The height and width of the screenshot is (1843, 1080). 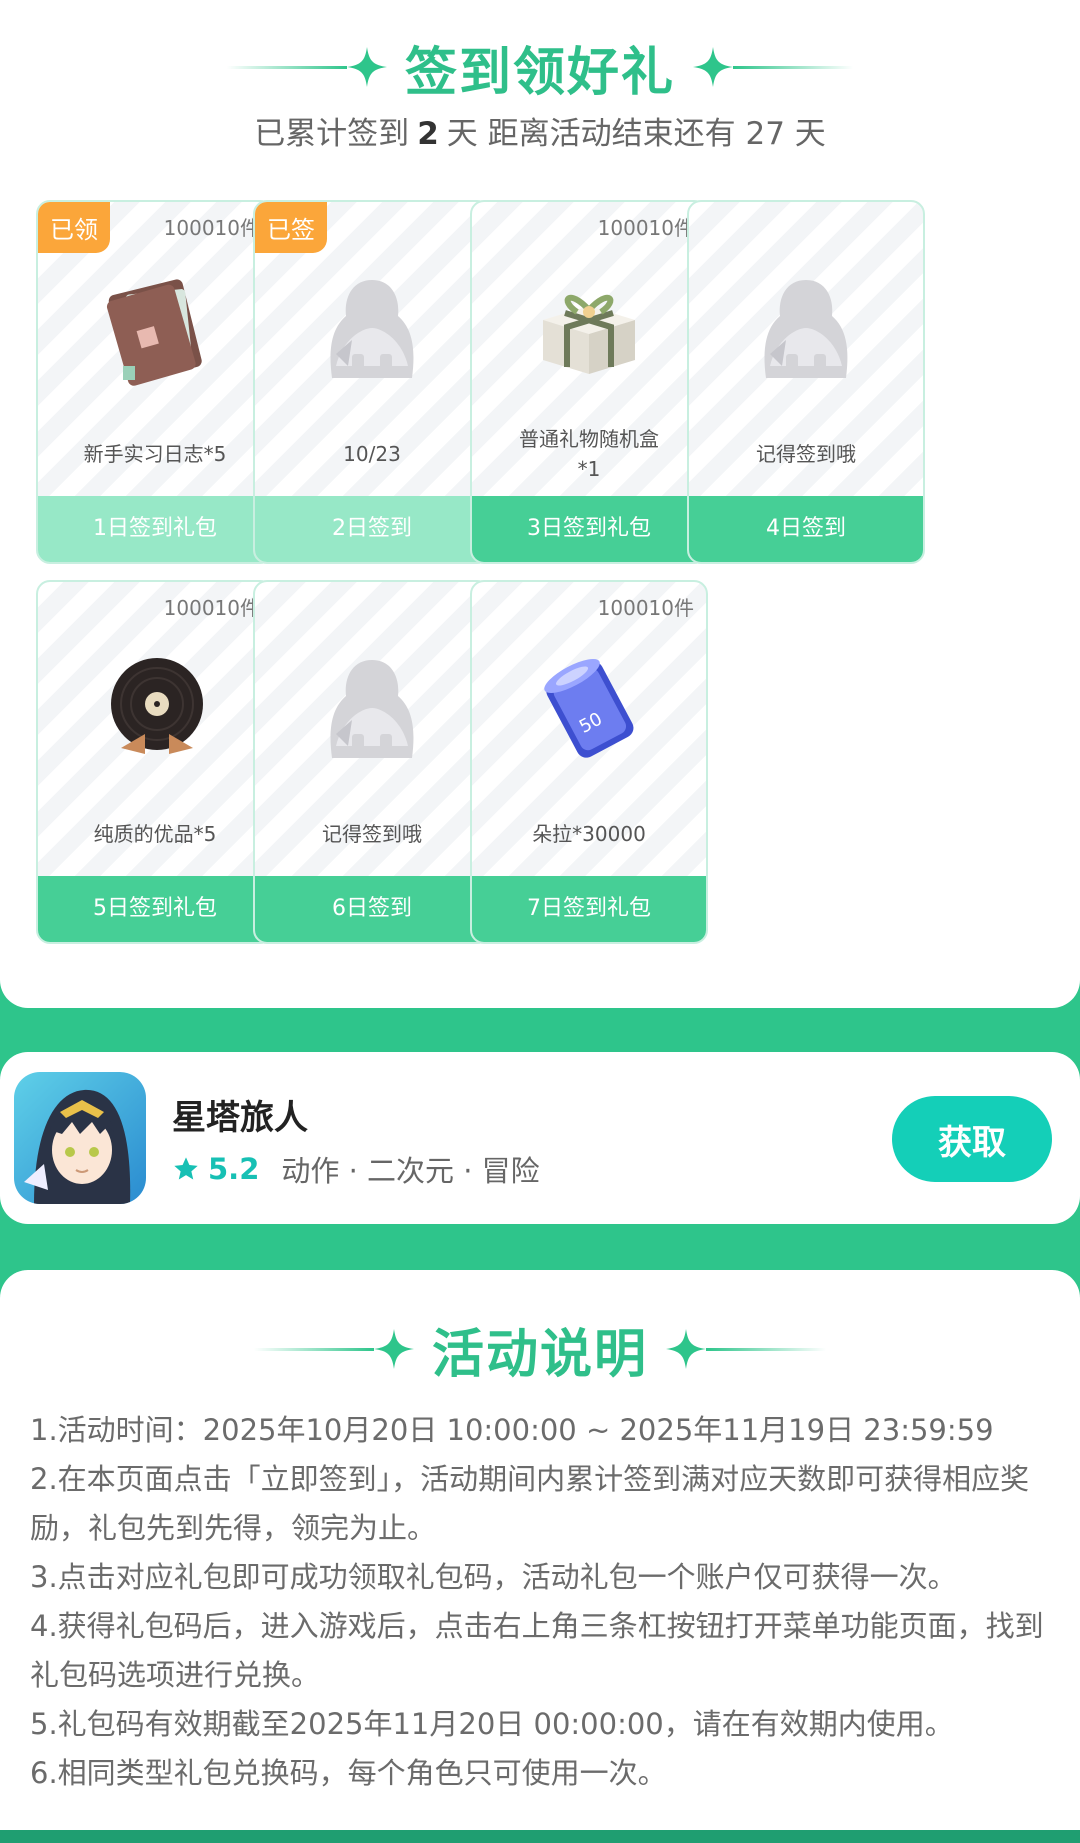 I want to click on game-rating: 5.2, so click(x=234, y=1169).